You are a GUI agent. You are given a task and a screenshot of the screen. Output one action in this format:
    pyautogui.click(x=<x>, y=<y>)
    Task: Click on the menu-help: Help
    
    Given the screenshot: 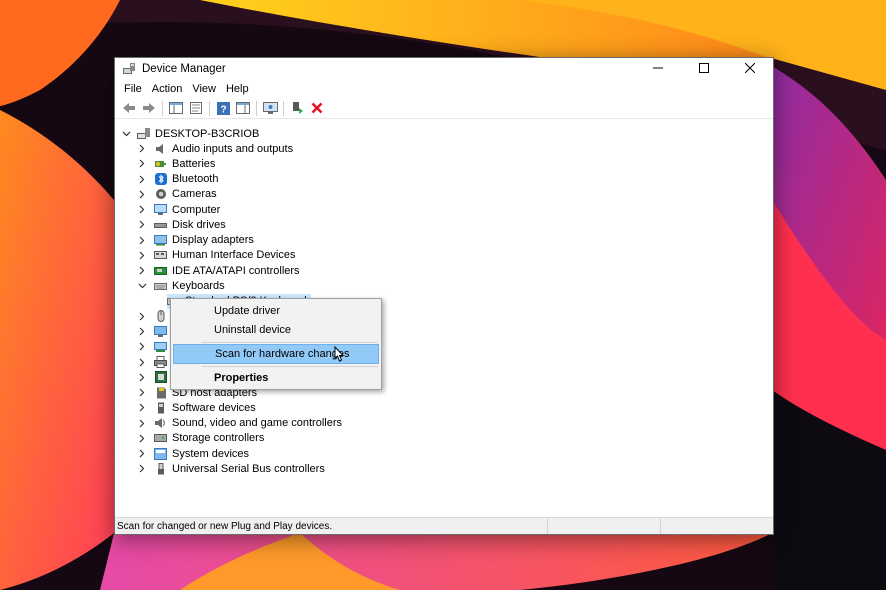 What is the action you would take?
    pyautogui.click(x=237, y=89)
    